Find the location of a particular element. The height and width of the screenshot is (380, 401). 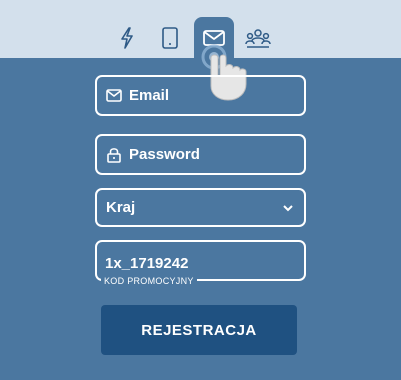

promo-code-field: 1x_1719242 KOD PROMOCYJNY is located at coordinates (200, 263).